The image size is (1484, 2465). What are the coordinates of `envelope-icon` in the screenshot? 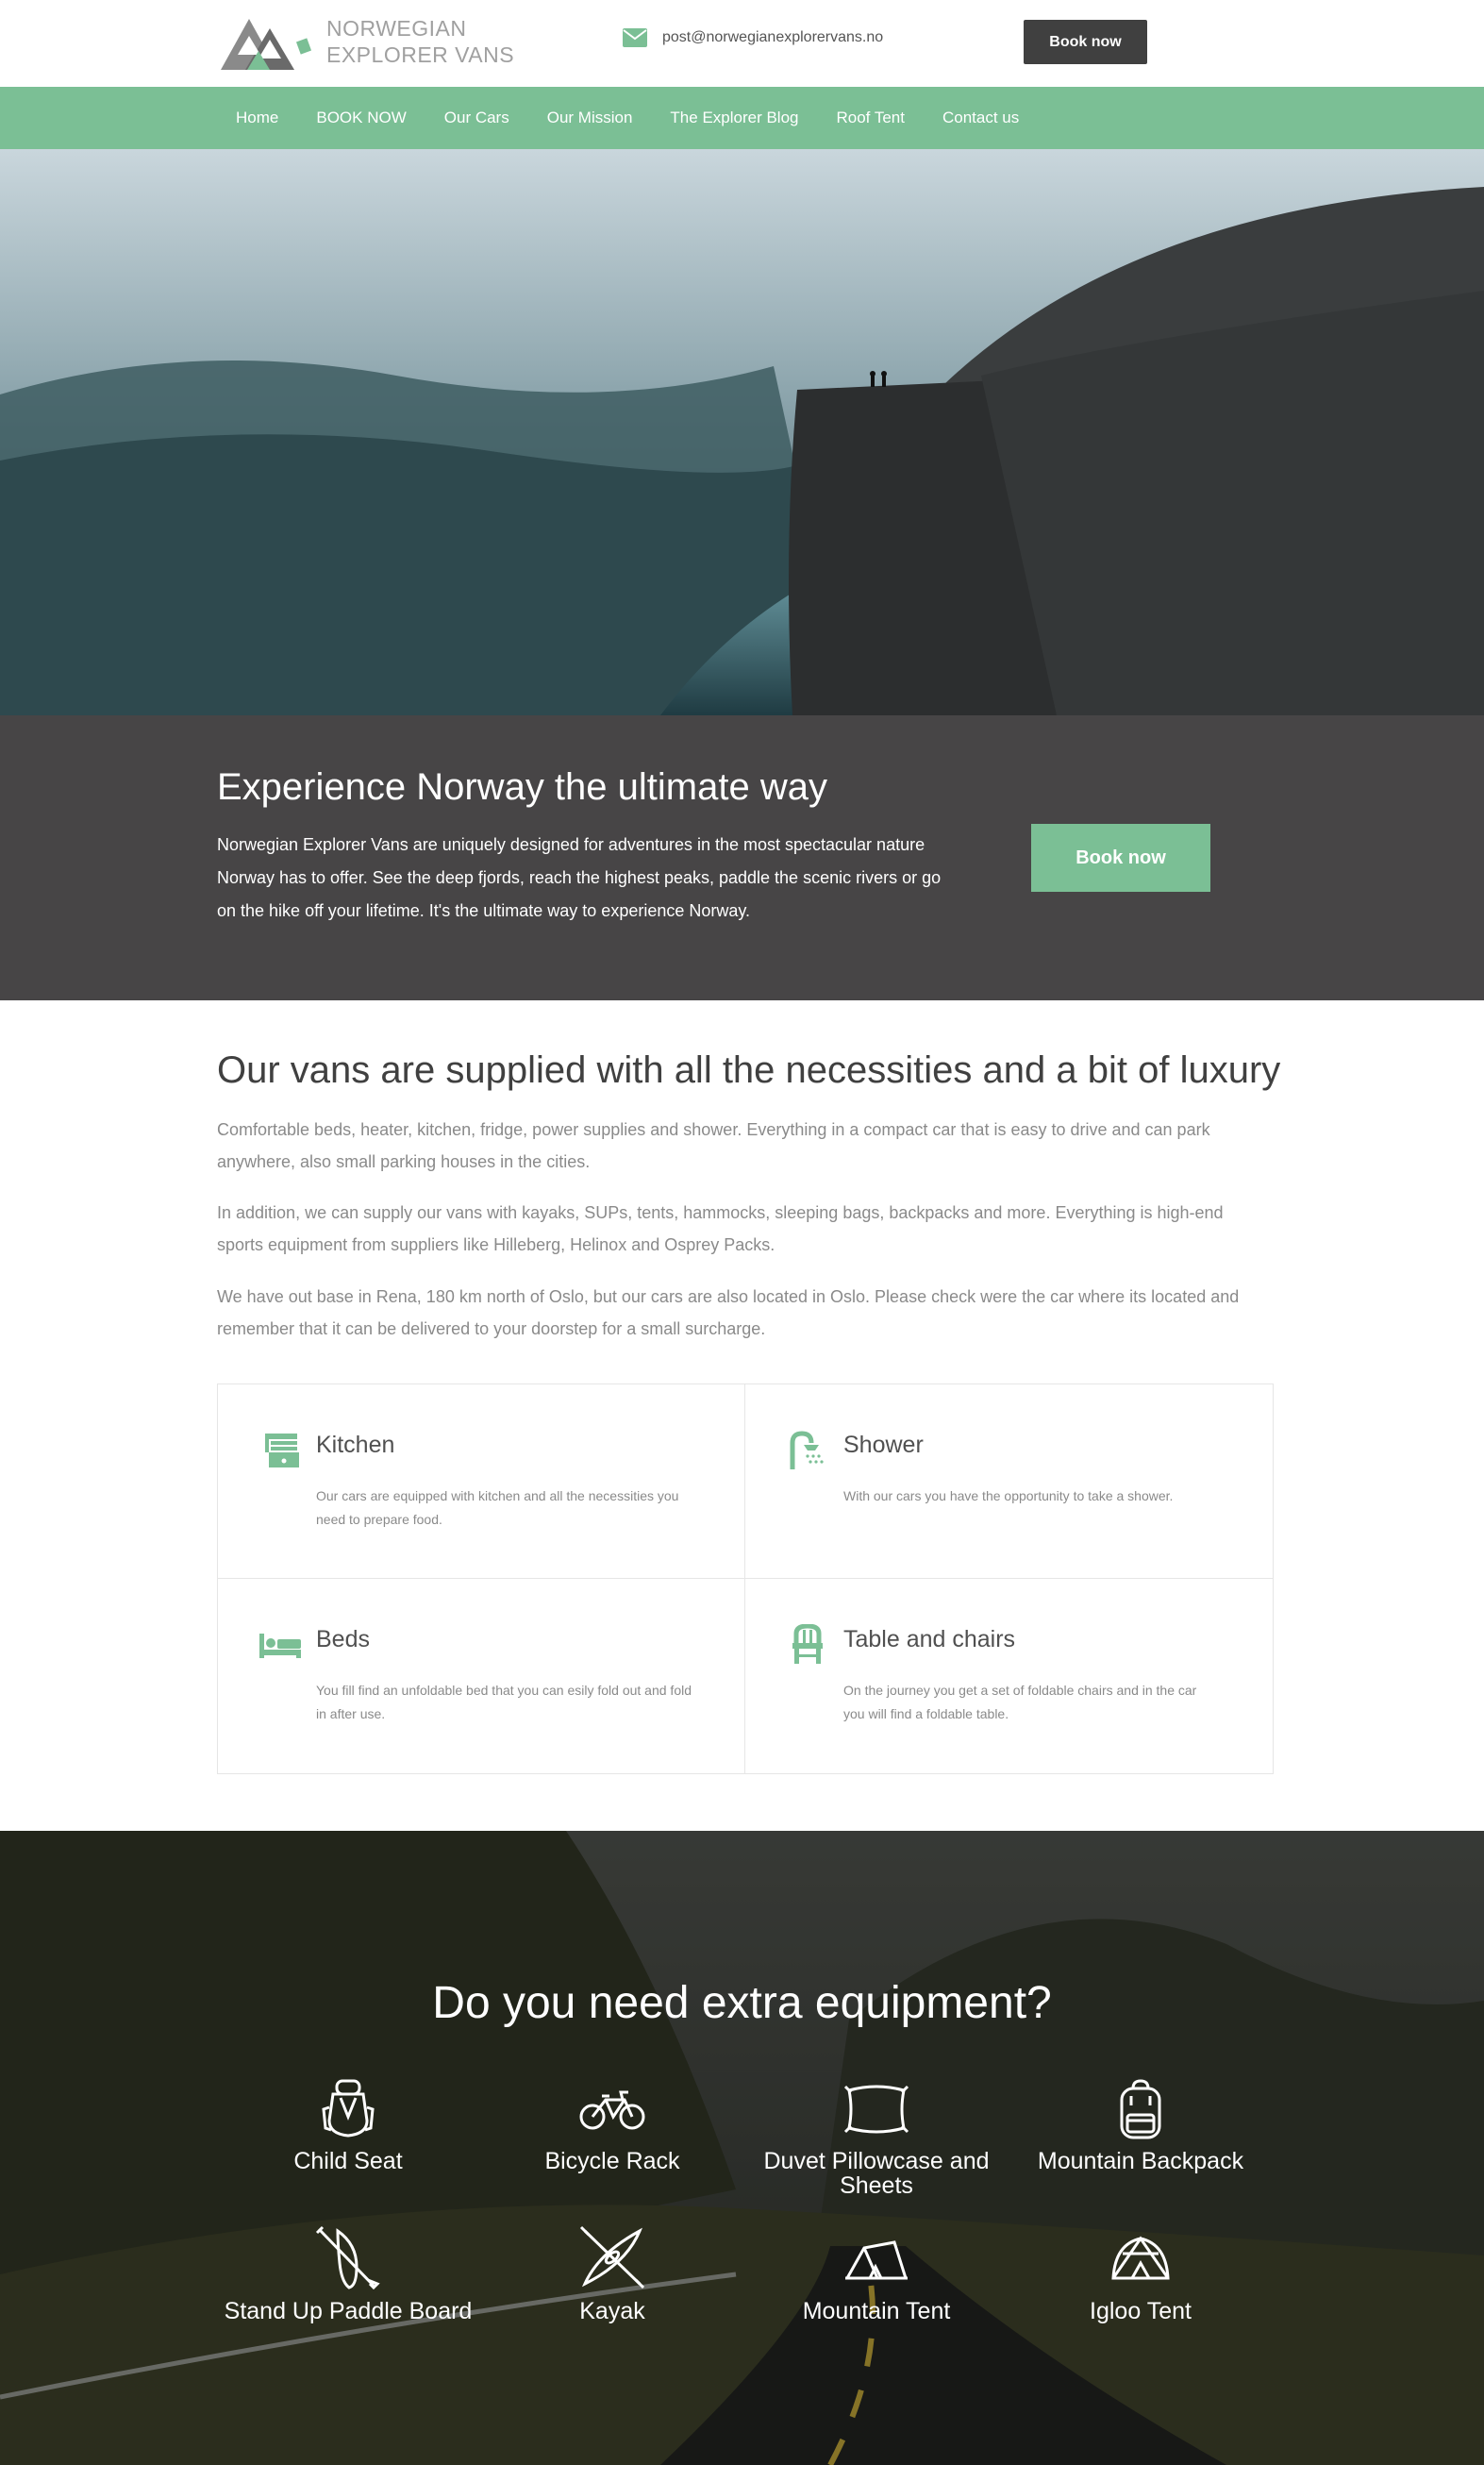 It's located at (635, 37).